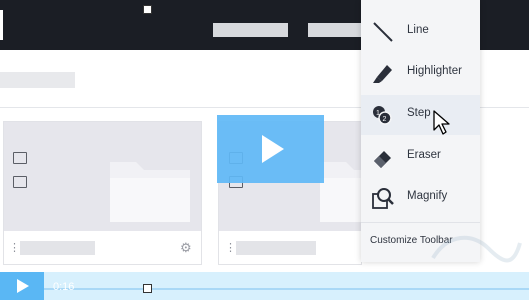 The width and height of the screenshot is (529, 300). What do you see at coordinates (264, 286) in the screenshot?
I see `video-control-bar` at bounding box center [264, 286].